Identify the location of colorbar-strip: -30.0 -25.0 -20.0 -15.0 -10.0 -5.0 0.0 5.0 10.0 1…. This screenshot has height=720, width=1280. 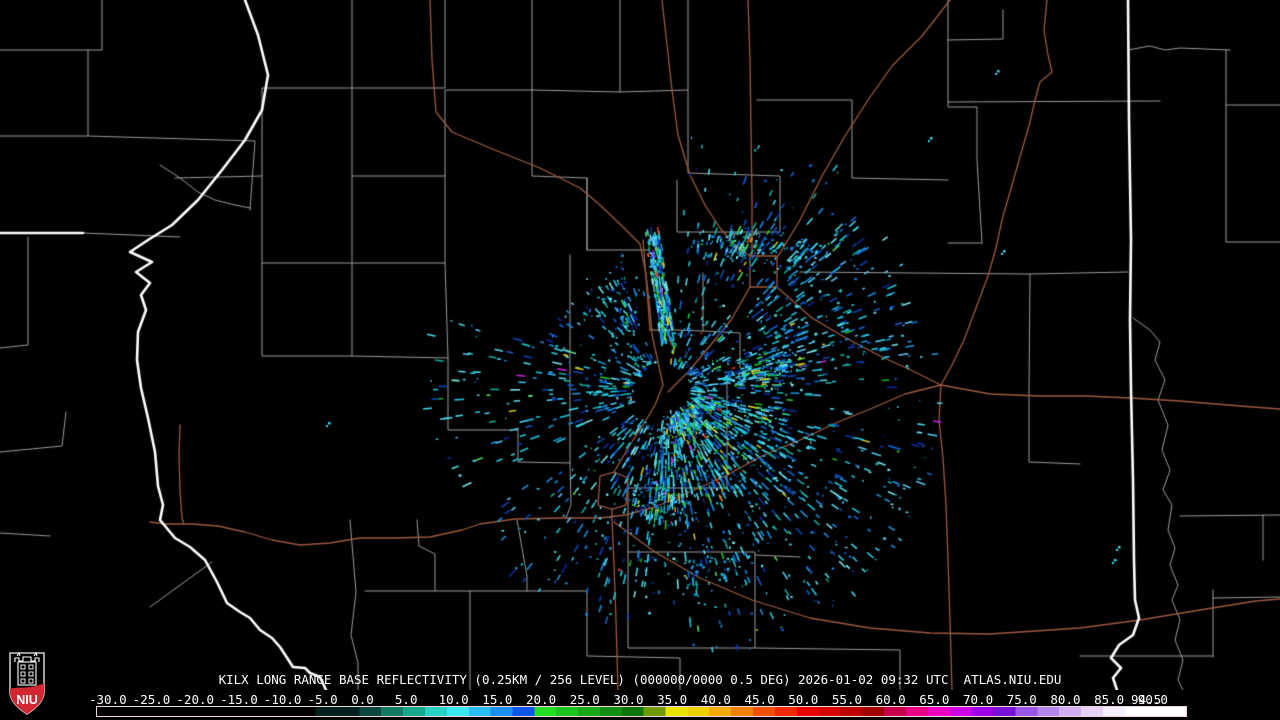
(640, 705).